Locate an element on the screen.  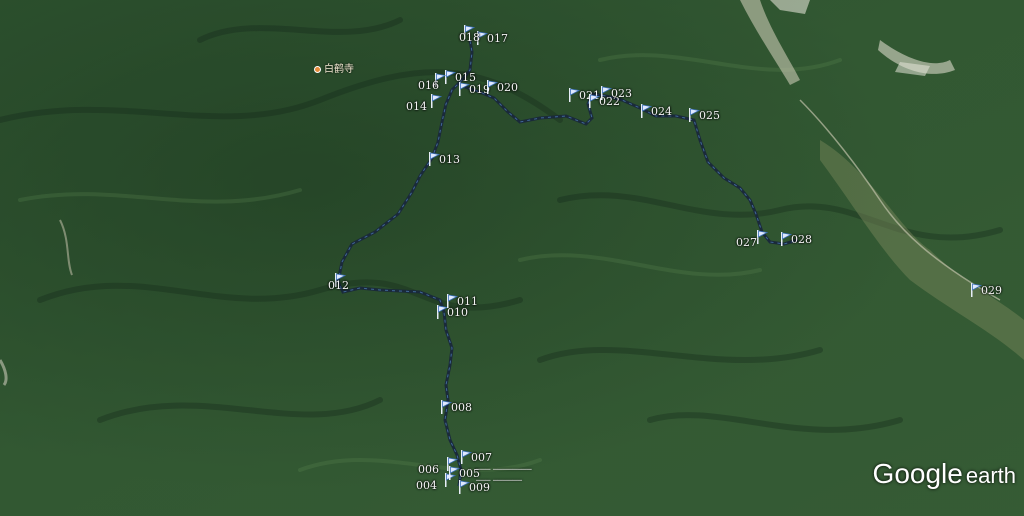
waypoint-label: 024 is located at coordinates (661, 111).